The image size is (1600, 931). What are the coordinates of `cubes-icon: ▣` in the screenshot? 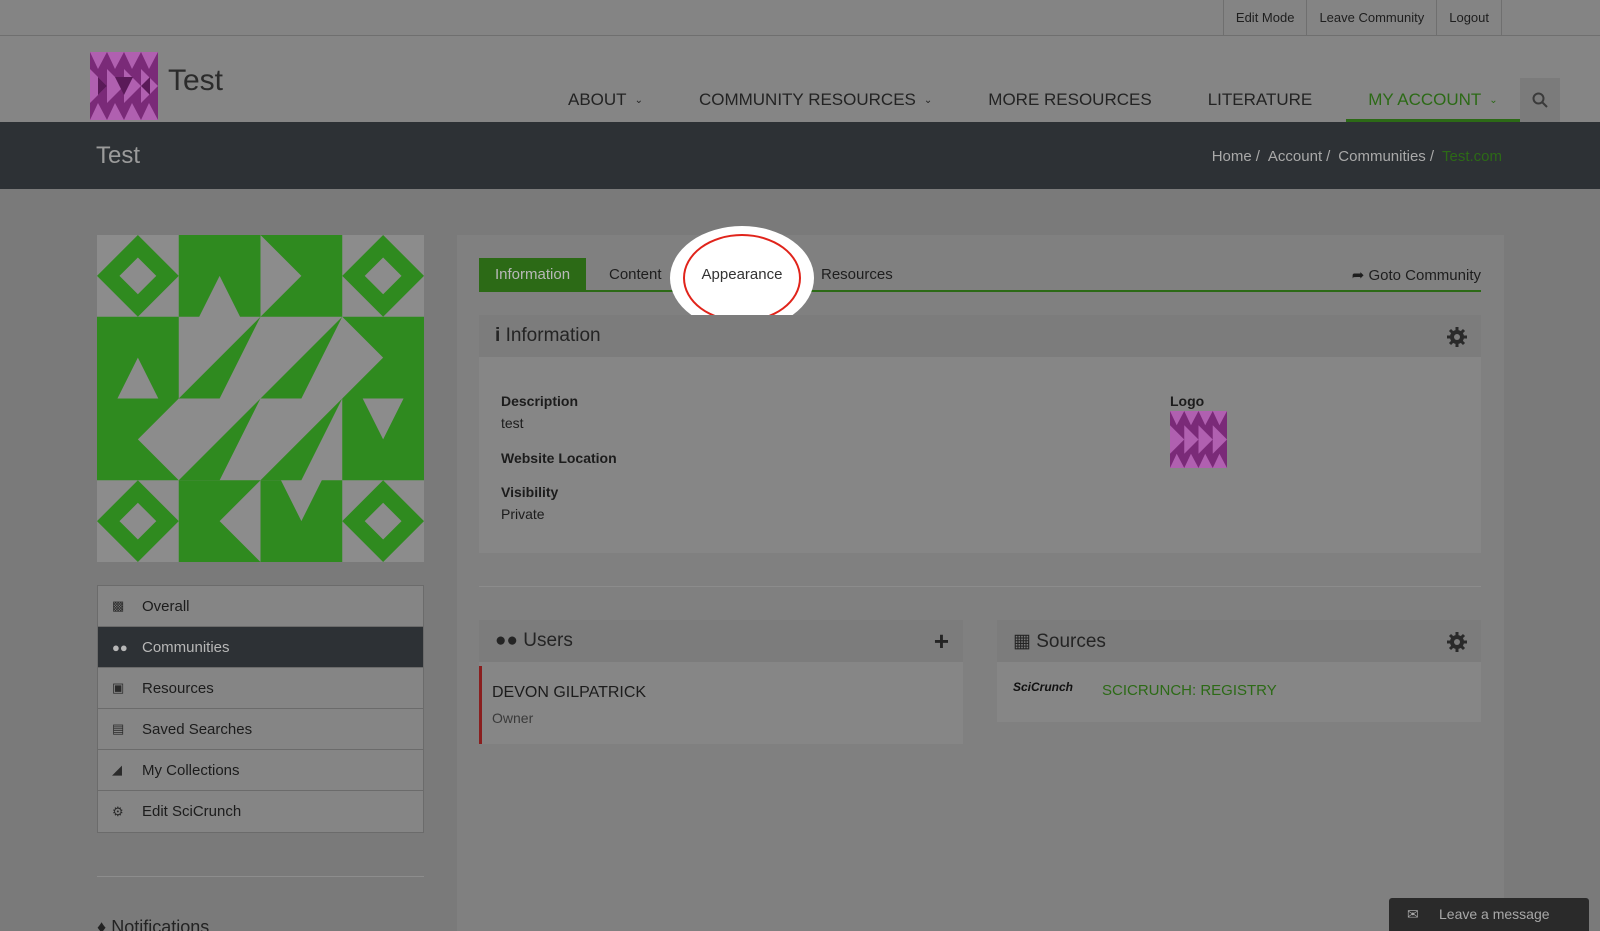 It's located at (118, 687).